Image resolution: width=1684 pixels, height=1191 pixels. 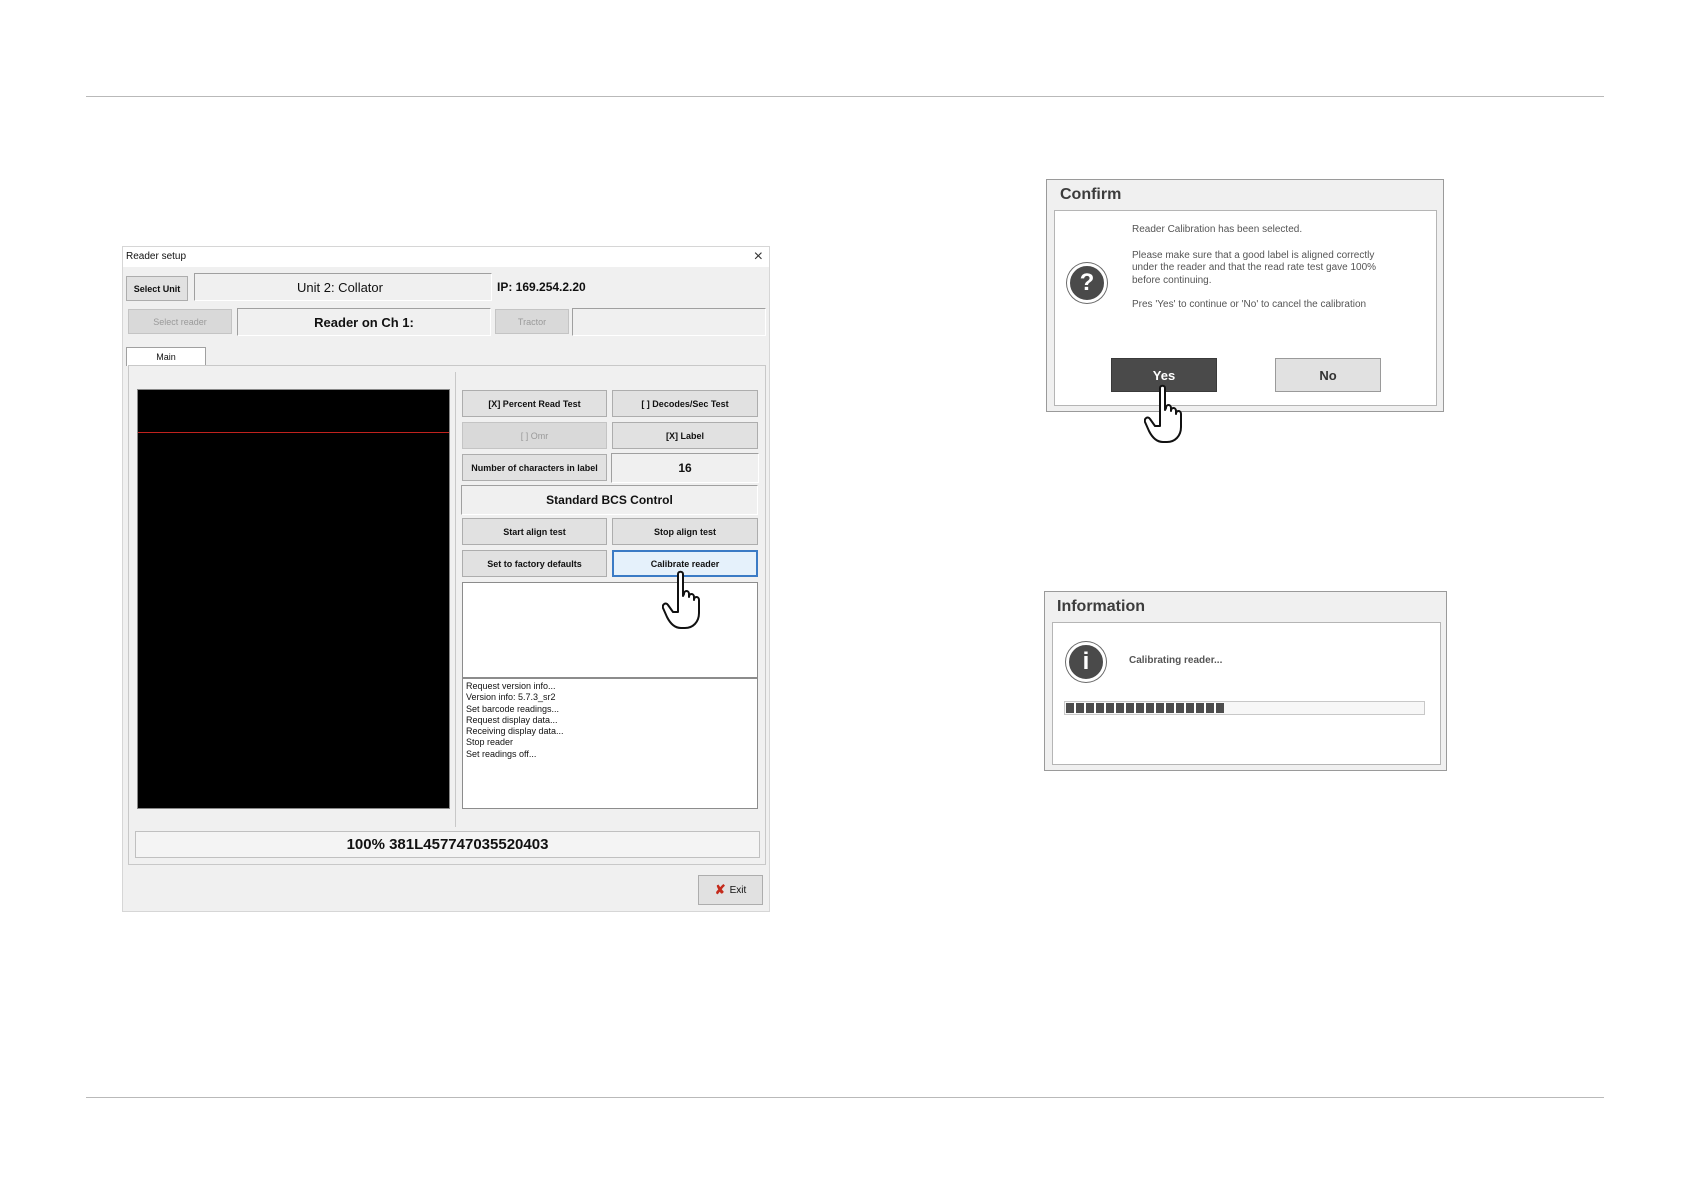 I want to click on log-line: Version info: 5.7.3_sr2, so click(x=511, y=697).